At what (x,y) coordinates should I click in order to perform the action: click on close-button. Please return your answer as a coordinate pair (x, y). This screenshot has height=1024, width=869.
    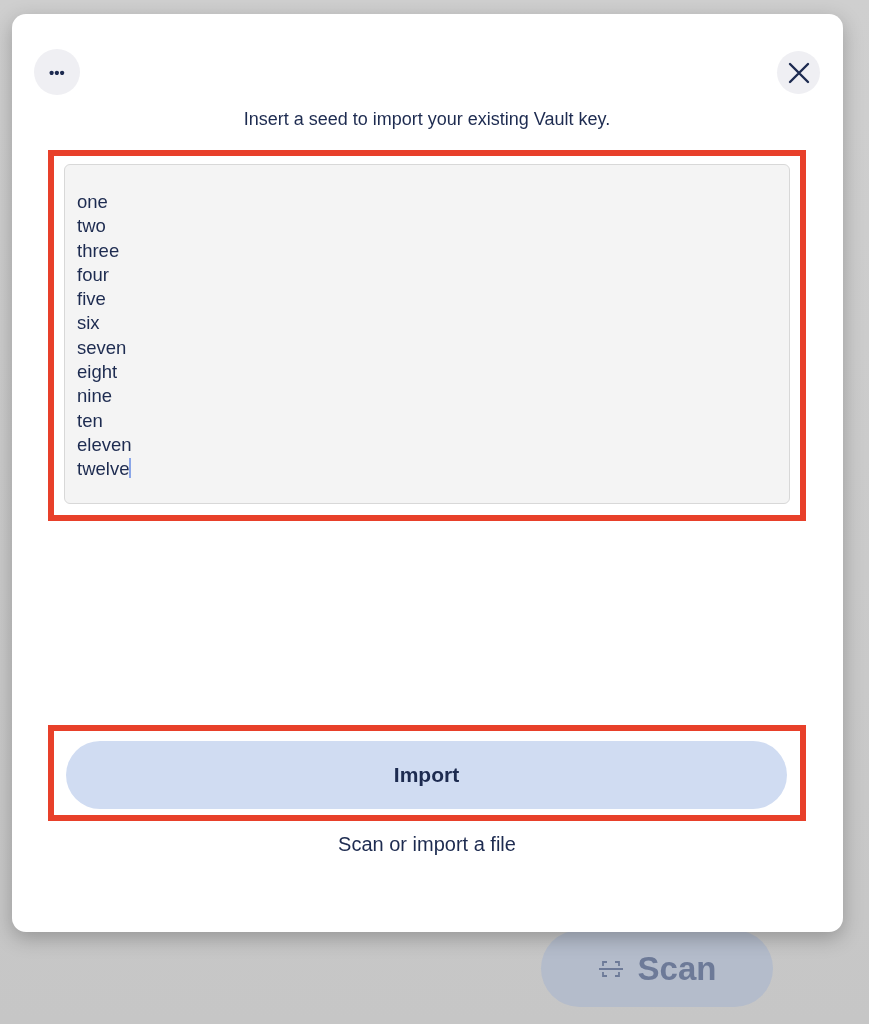
    Looking at the image, I should click on (798, 72).